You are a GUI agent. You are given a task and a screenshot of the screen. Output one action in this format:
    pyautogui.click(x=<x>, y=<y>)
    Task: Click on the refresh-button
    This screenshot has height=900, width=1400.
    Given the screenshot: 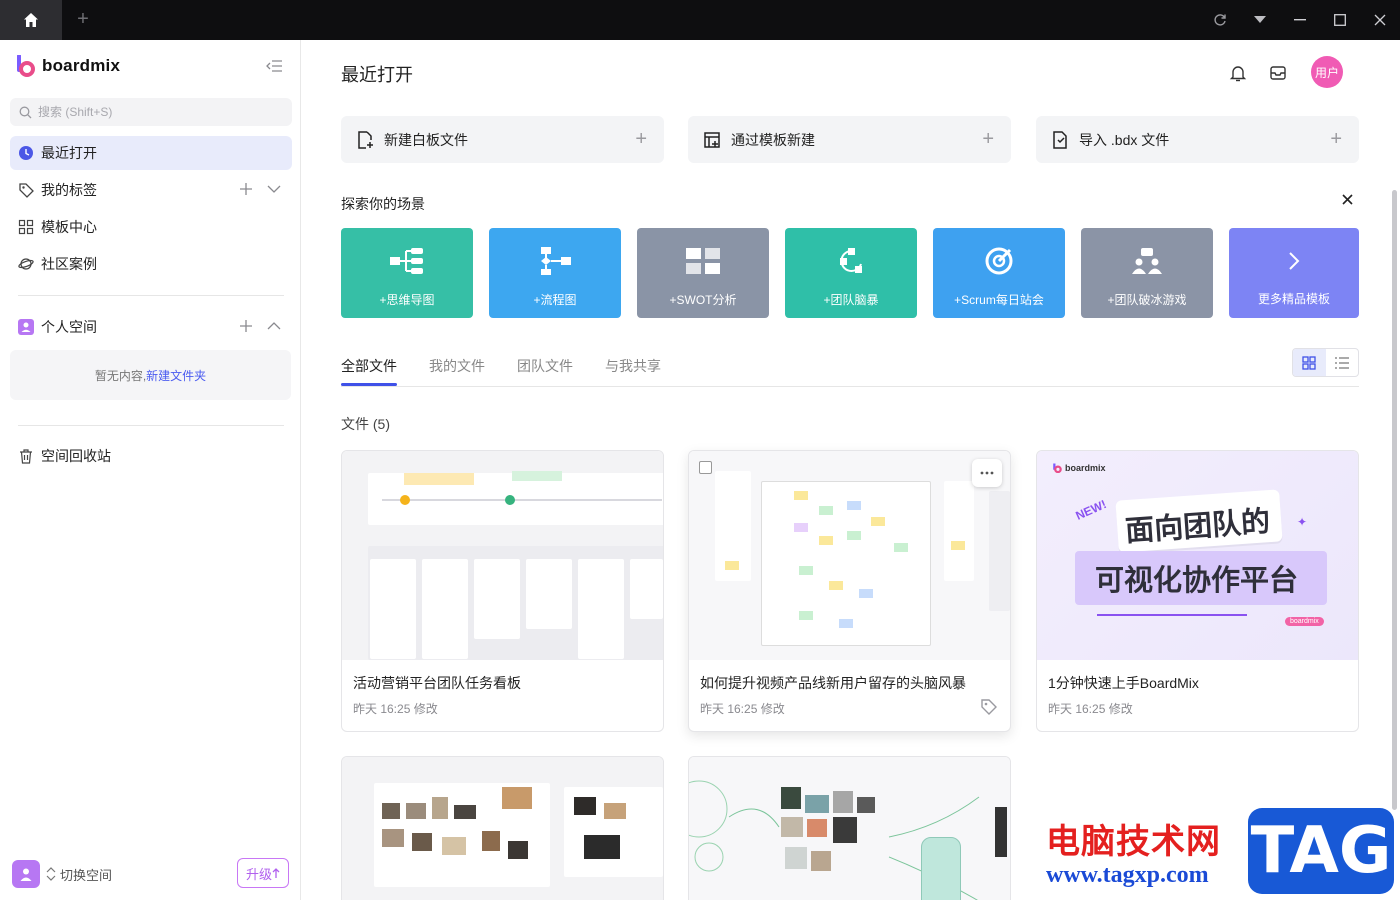 What is the action you would take?
    pyautogui.click(x=1220, y=20)
    